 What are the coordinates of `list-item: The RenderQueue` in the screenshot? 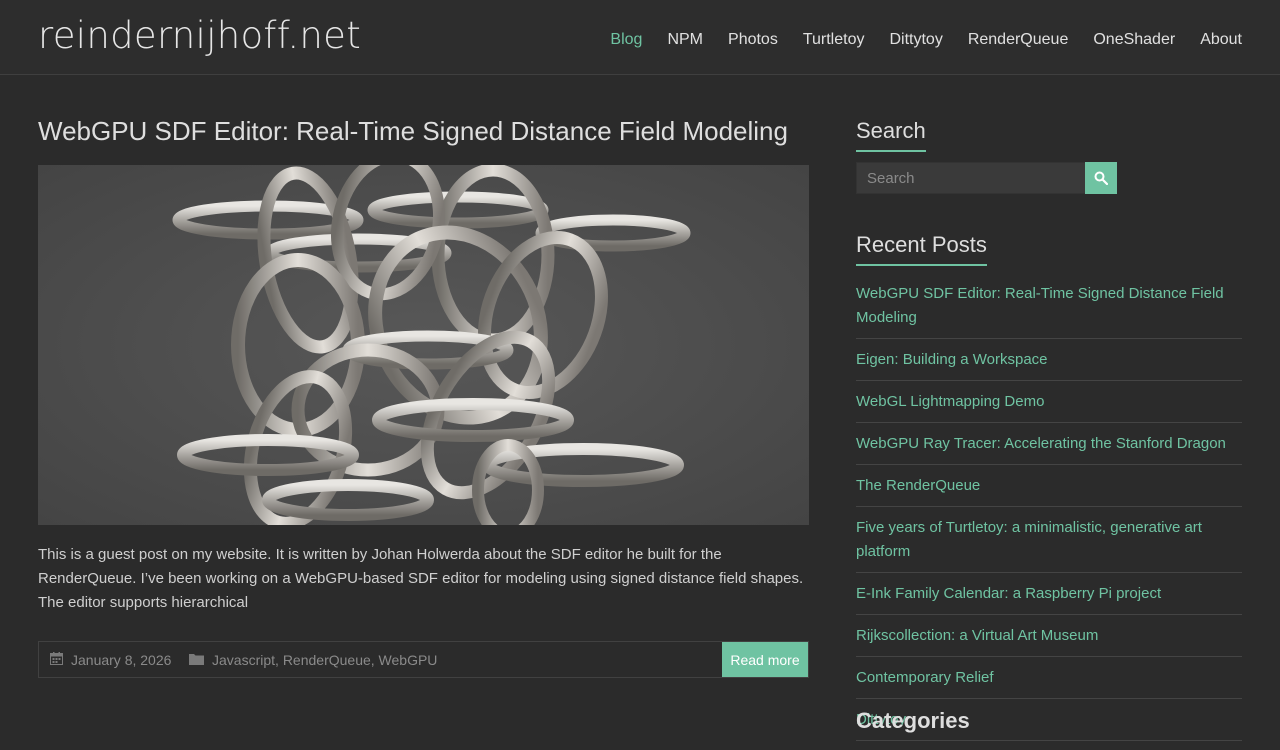 It's located at (1049, 490).